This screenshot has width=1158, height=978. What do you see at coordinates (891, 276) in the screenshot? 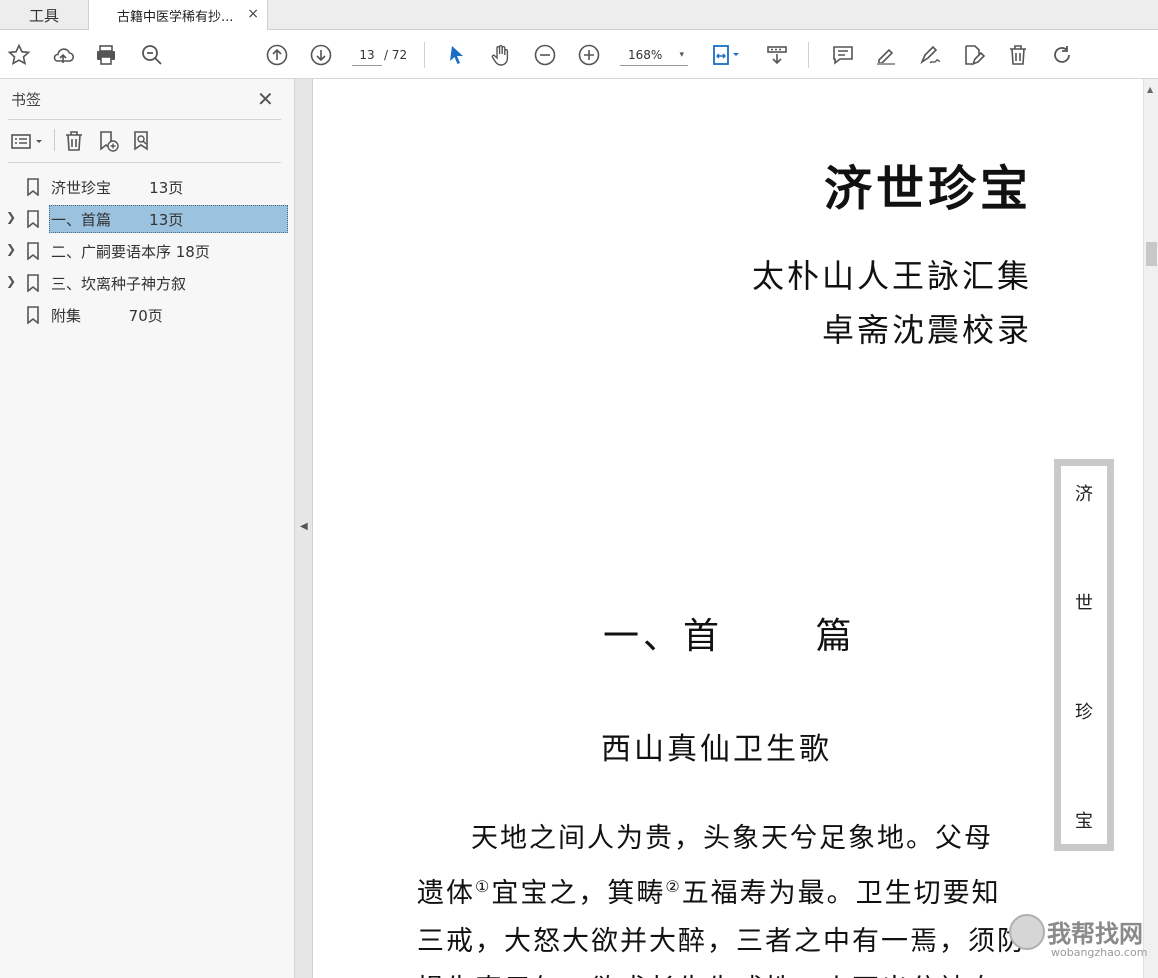
I see `author-line-1: 太朴山人王詠汇集` at bounding box center [891, 276].